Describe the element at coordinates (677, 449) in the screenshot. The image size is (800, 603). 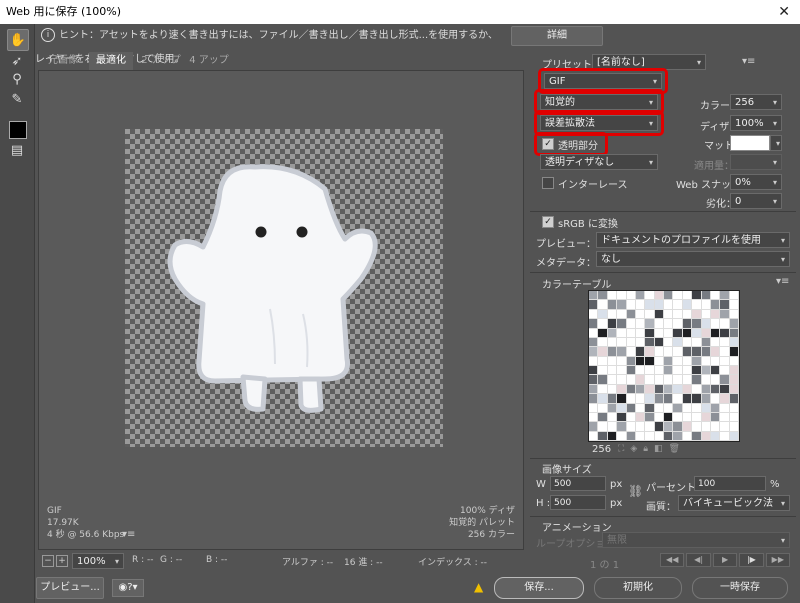
I see `trash-icon: 🗑︎` at that location.